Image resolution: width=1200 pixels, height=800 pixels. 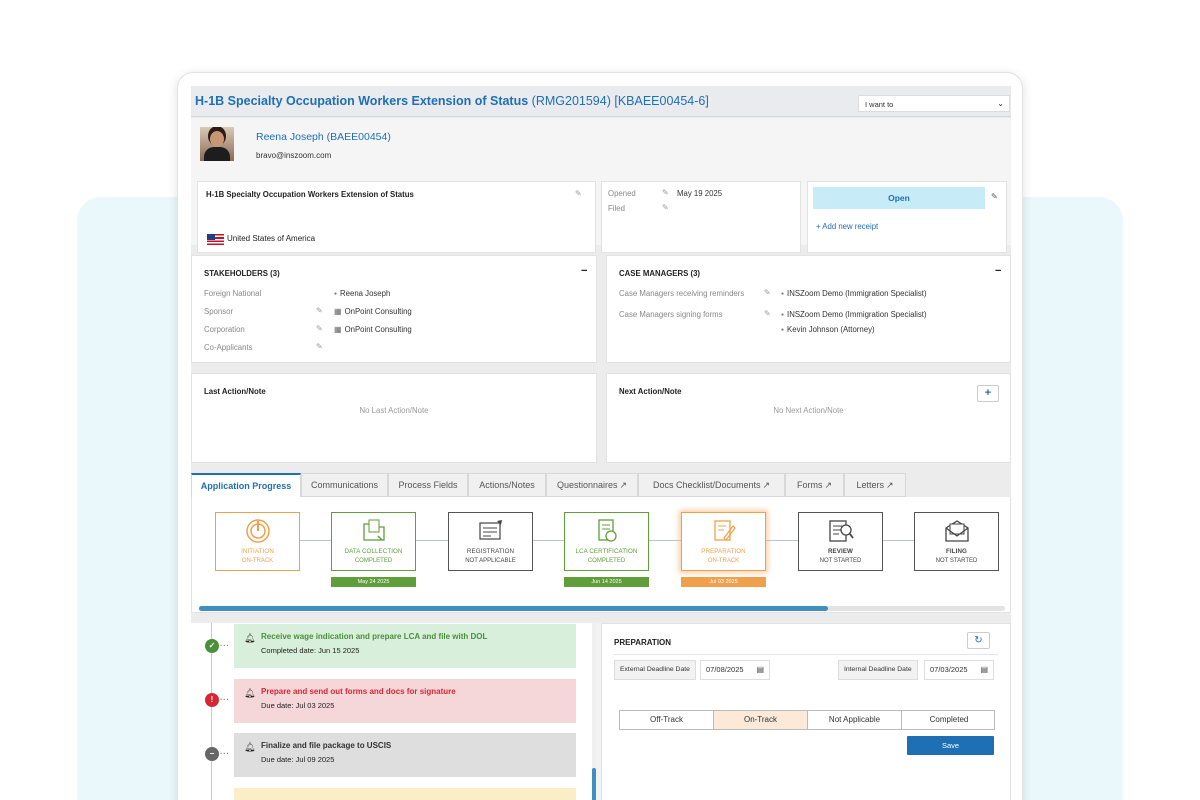 What do you see at coordinates (271, 238) in the screenshot?
I see `country: United States of America` at bounding box center [271, 238].